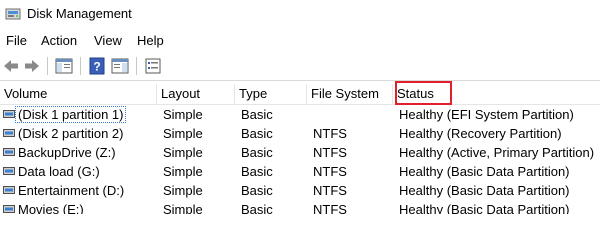 This screenshot has height=240, width=600. I want to click on column-header-volume: Volume, so click(78, 94).